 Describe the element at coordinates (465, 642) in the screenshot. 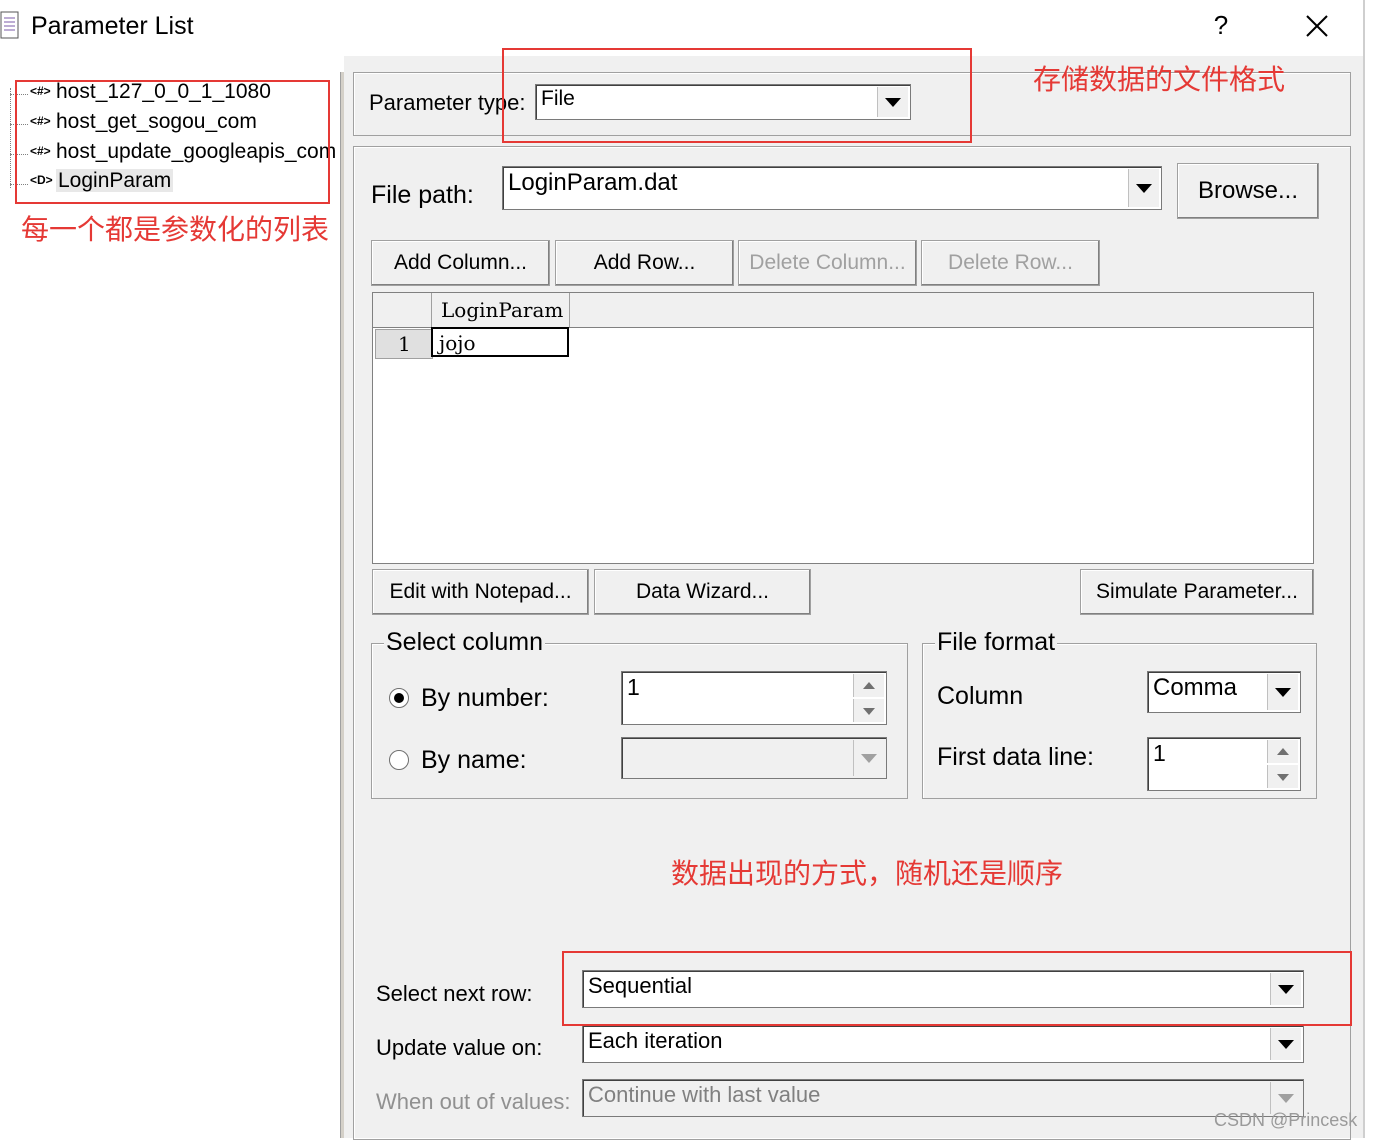

I see `select-column-title: Select column` at that location.